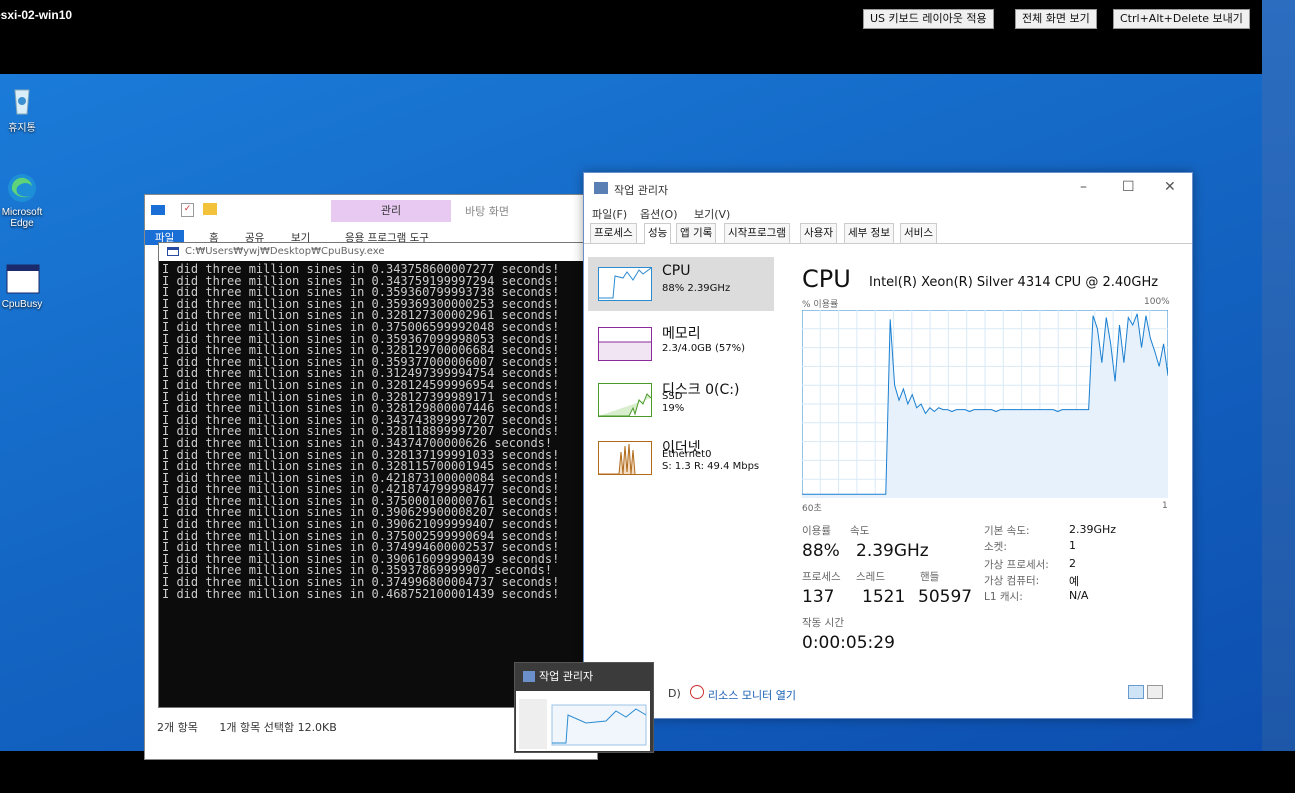 This screenshot has height=793, width=1295. What do you see at coordinates (285, 251) in the screenshot?
I see `console-title: C:₩Users₩ywj₩Desktop₩CpuBusy.exe` at bounding box center [285, 251].